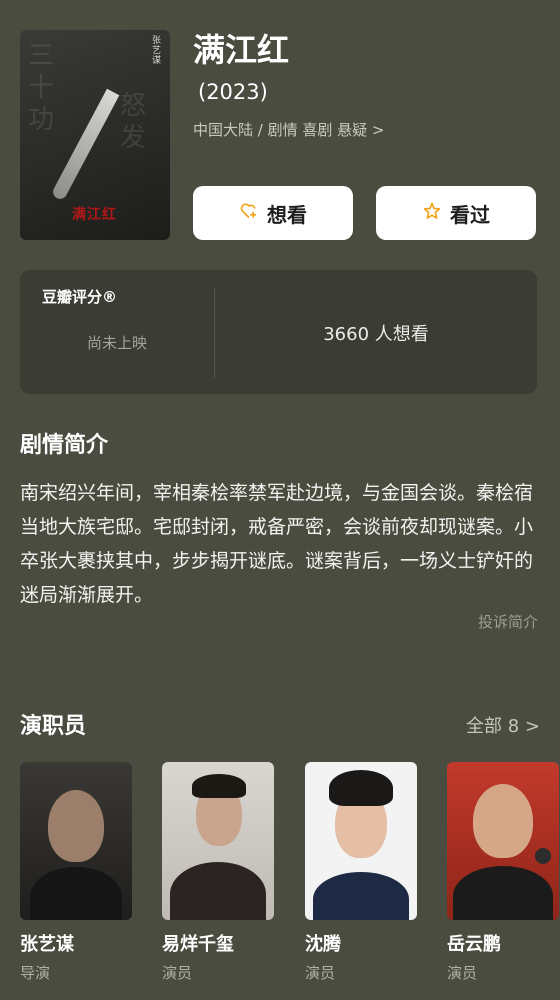 This screenshot has width=560, height=1000. Describe the element at coordinates (503, 725) in the screenshot. I see `cast-all-link: 全部 8 >` at that location.